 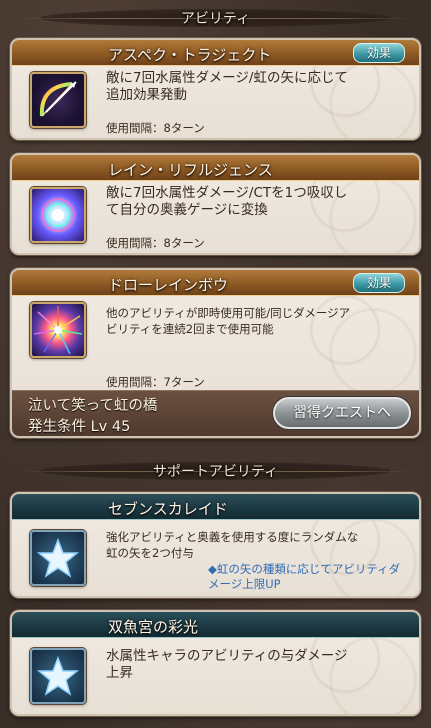 I want to click on support-1-note: ◆虹の矢の種類に応じてアビリティダメージ上限UP, so click(x=307, y=569).